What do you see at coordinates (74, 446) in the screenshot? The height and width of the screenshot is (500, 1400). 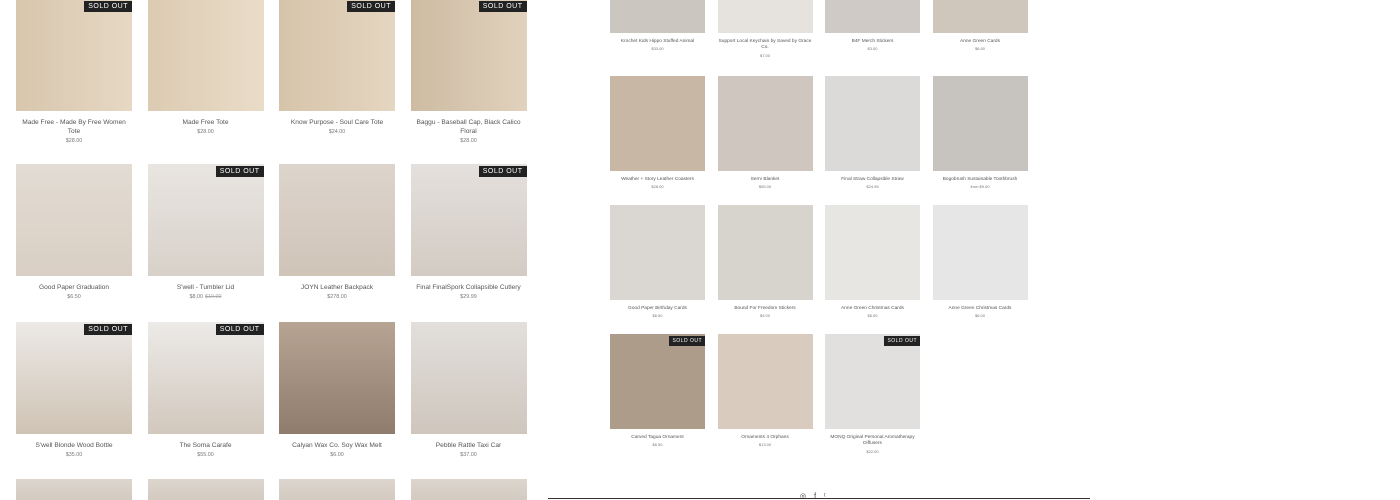 I see `product-title: S'well Blonde Wood Bottle` at bounding box center [74, 446].